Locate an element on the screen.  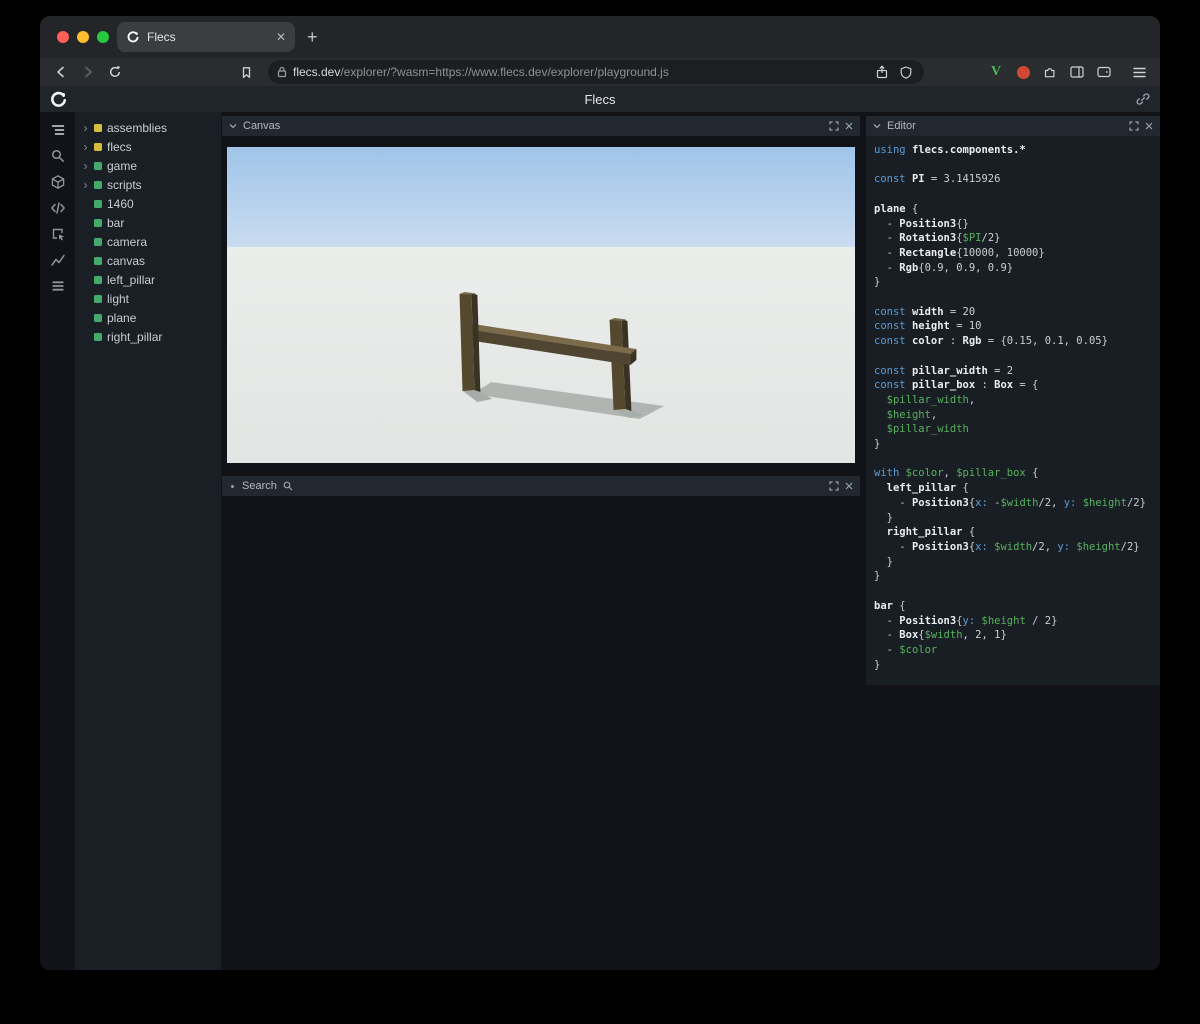
tab-close-icon: ✕ is located at coordinates (281, 37).